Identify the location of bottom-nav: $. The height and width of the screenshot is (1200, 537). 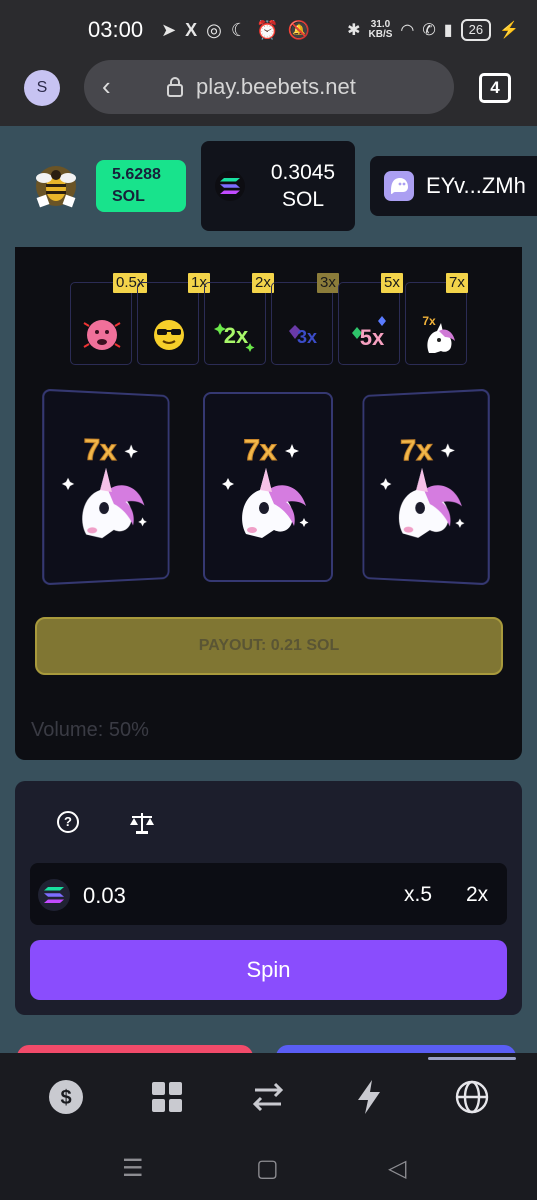
(268, 1096).